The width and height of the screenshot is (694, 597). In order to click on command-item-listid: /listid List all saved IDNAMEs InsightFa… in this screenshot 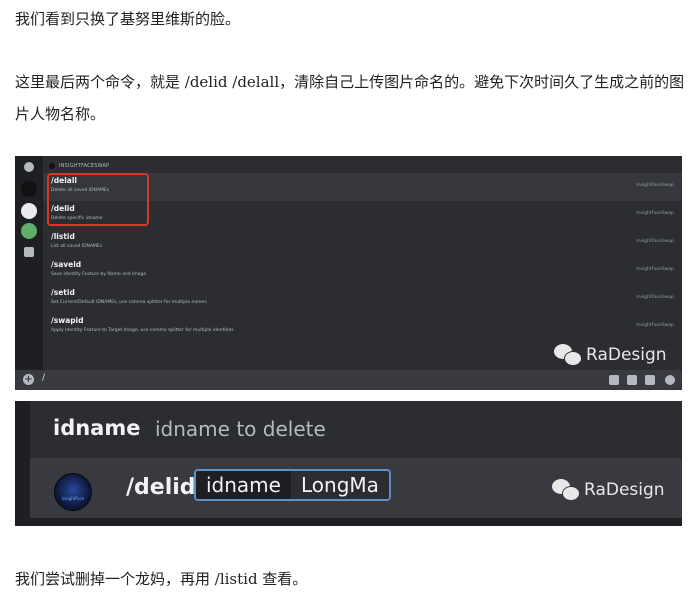, I will do `click(362, 243)`.